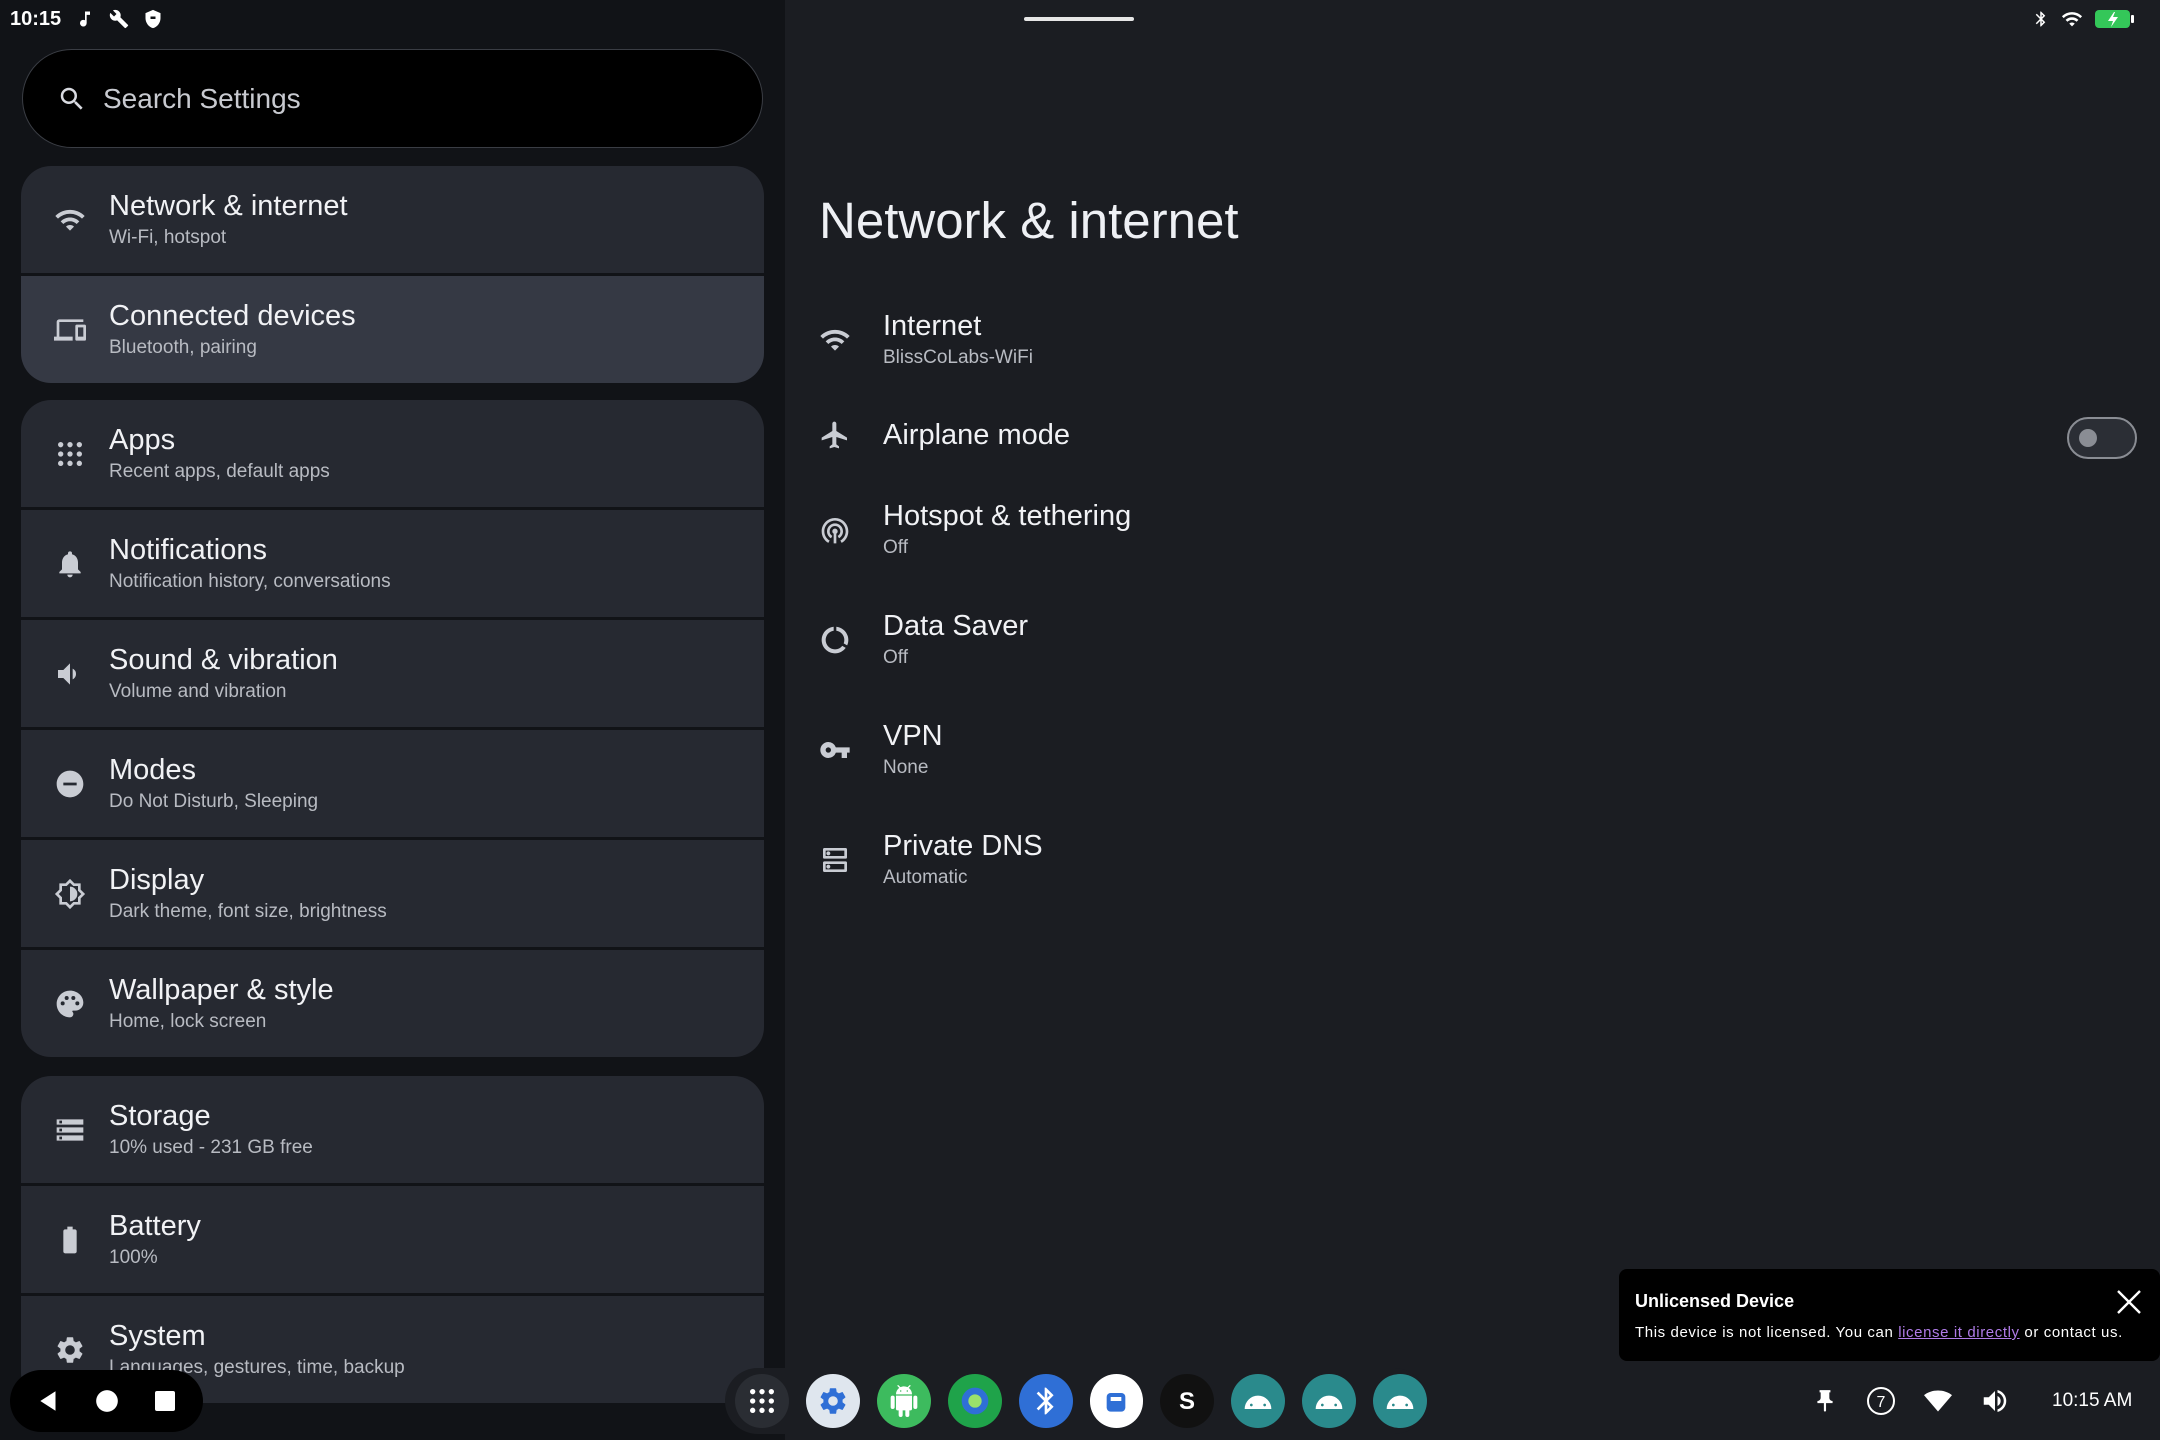 This screenshot has width=2160, height=1440. What do you see at coordinates (1007, 516) in the screenshot?
I see `row-title: Hotspot & tethering` at bounding box center [1007, 516].